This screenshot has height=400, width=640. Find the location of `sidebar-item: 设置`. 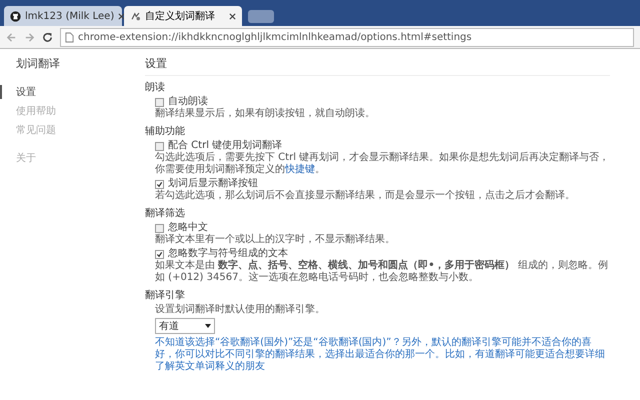

sidebar-item: 设置 is located at coordinates (18, 92).